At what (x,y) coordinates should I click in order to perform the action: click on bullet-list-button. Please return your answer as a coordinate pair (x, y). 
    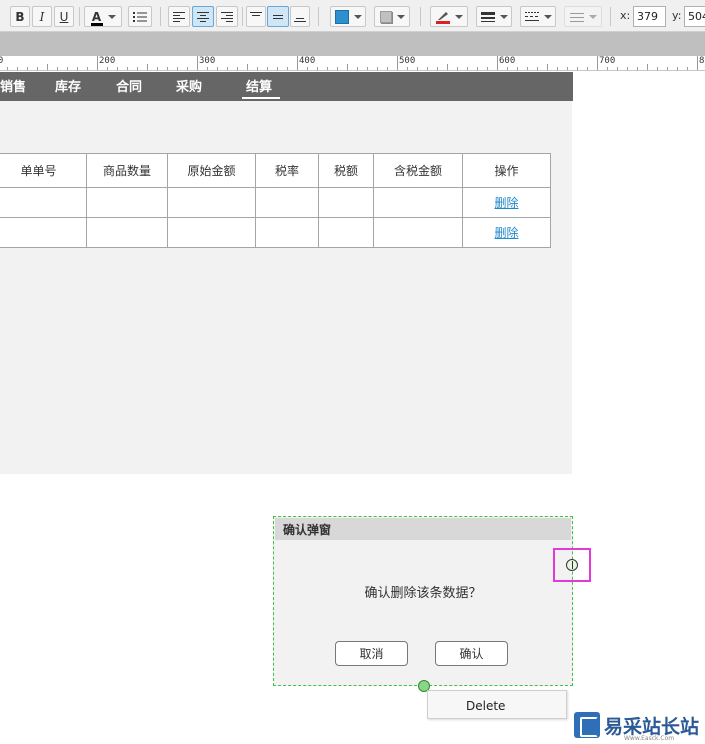
    Looking at the image, I should click on (140, 16).